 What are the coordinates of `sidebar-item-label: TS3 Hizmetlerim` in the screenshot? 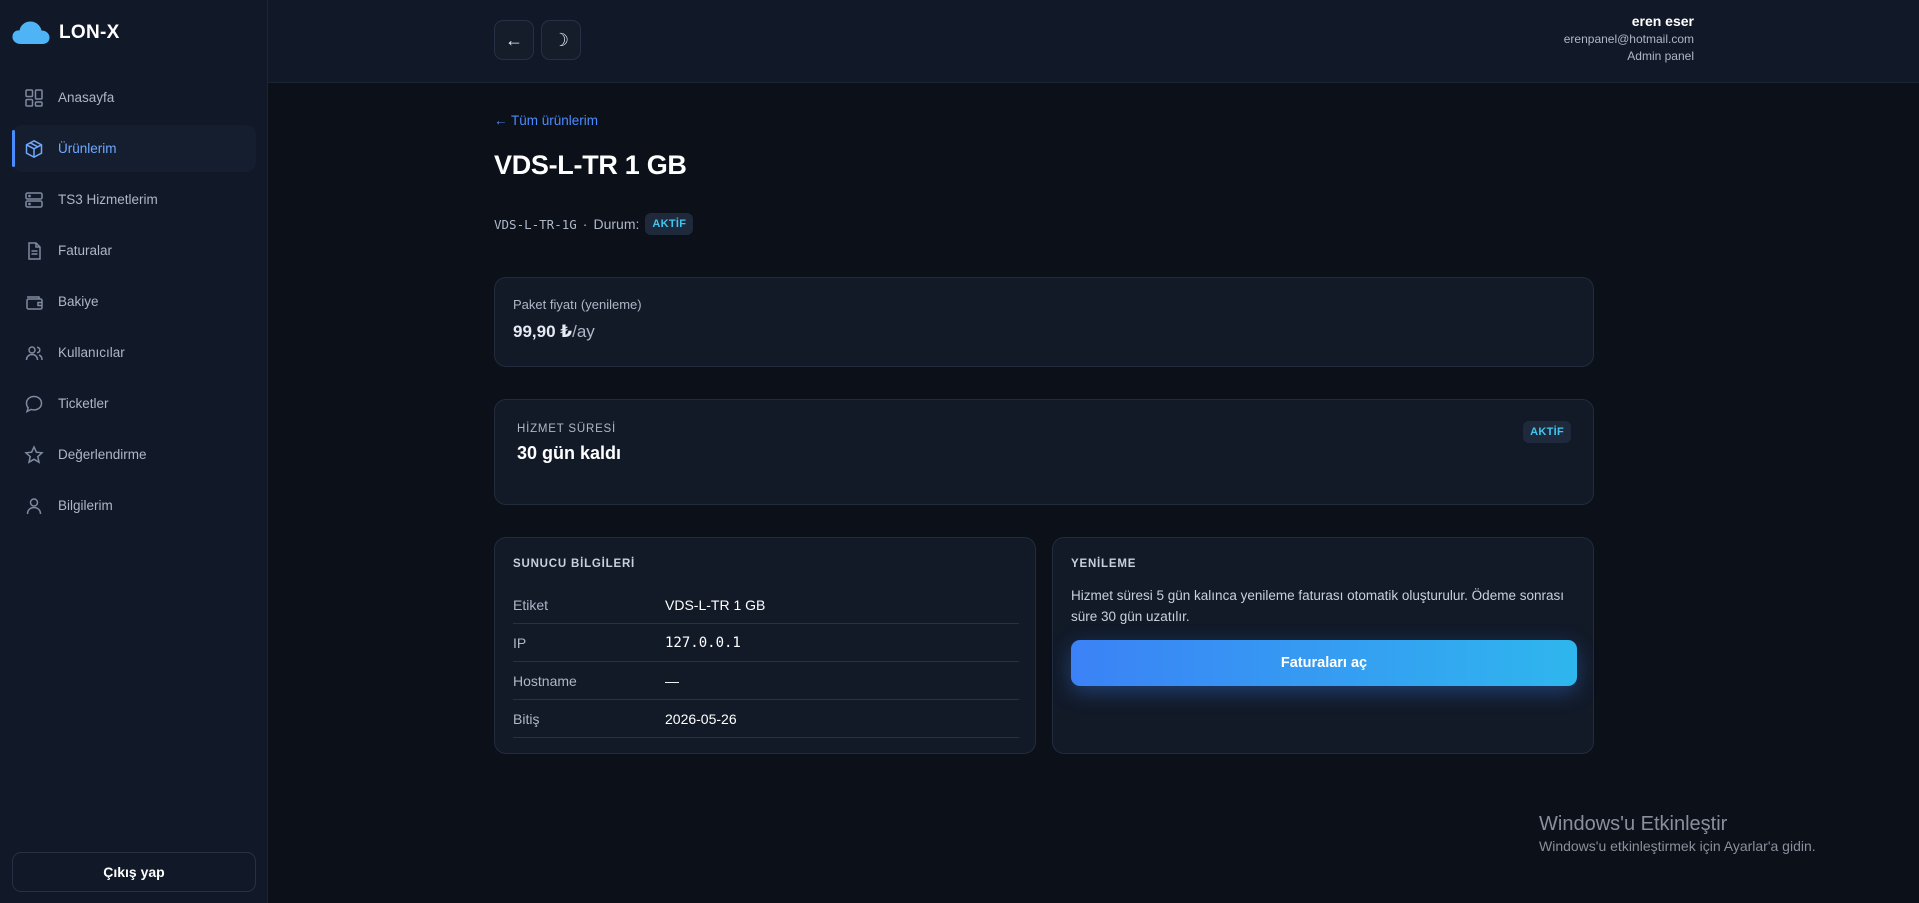 It's located at (108, 199).